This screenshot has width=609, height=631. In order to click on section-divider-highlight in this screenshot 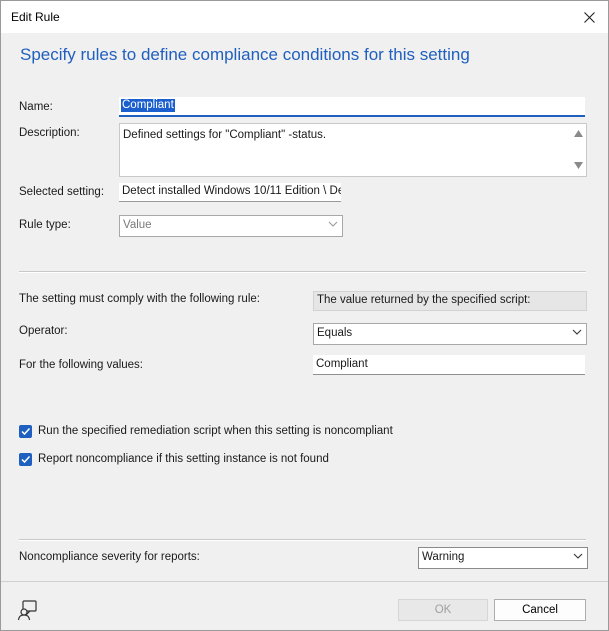, I will do `click(302, 272)`.